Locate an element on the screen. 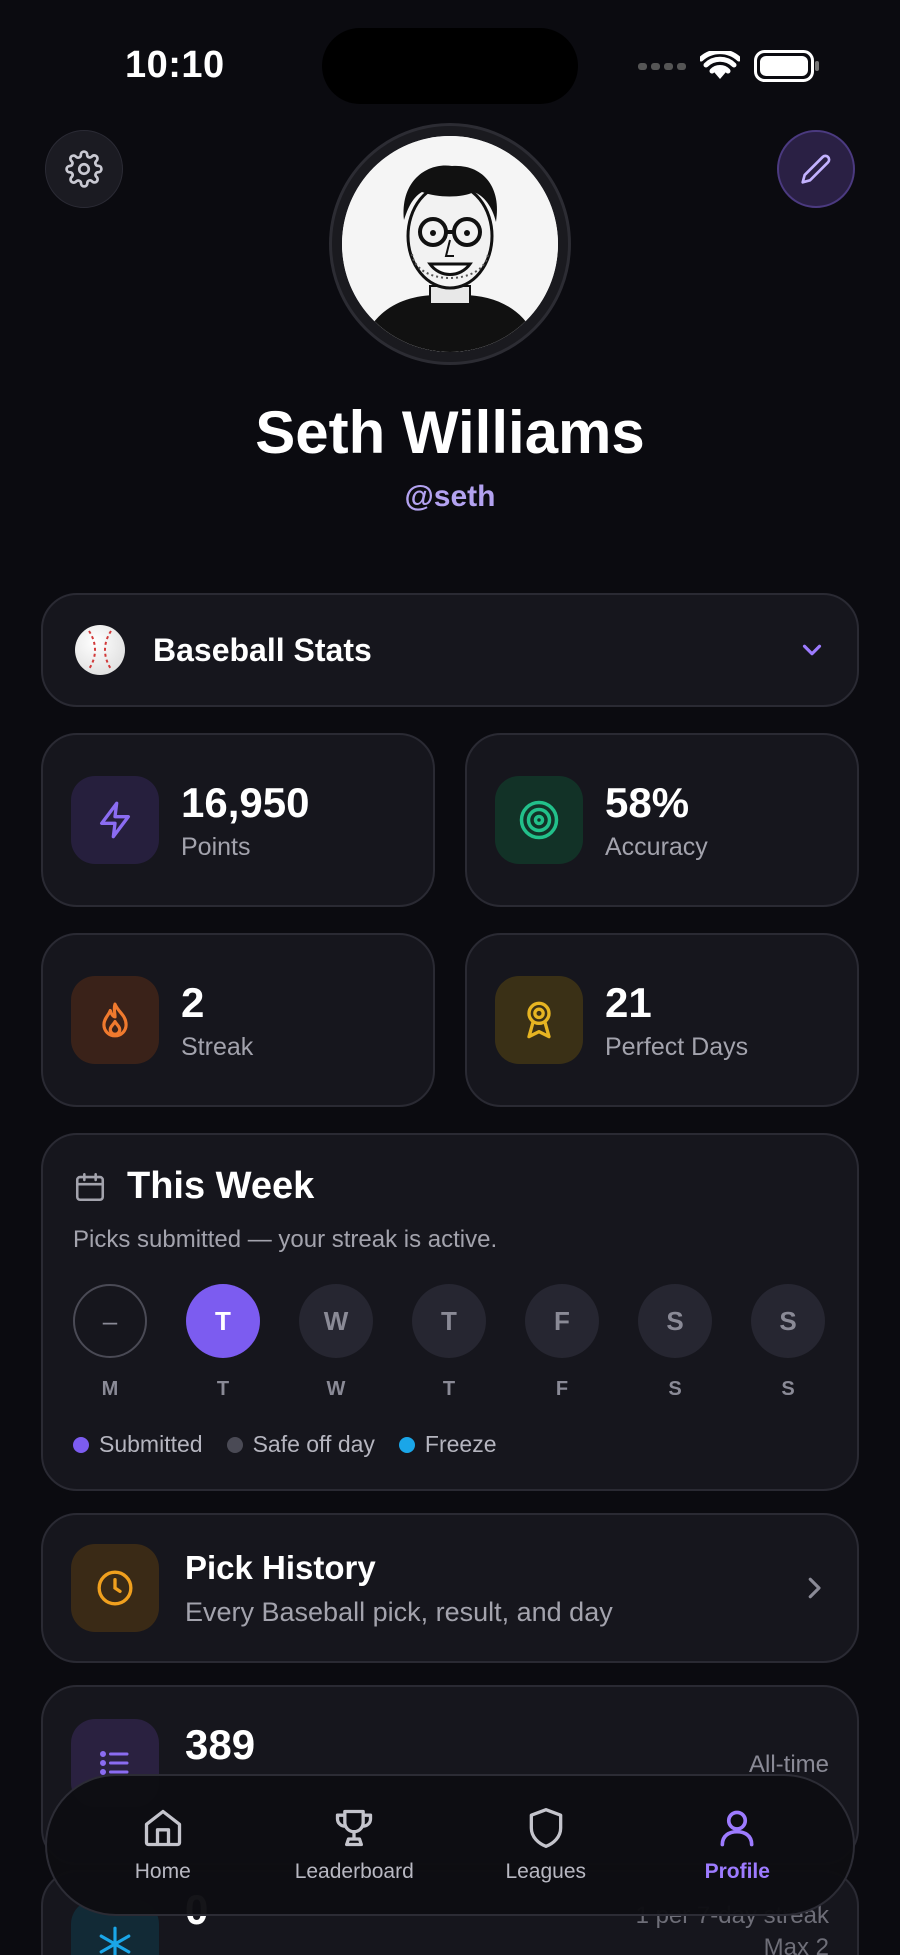  wifi-icon is located at coordinates (720, 65).